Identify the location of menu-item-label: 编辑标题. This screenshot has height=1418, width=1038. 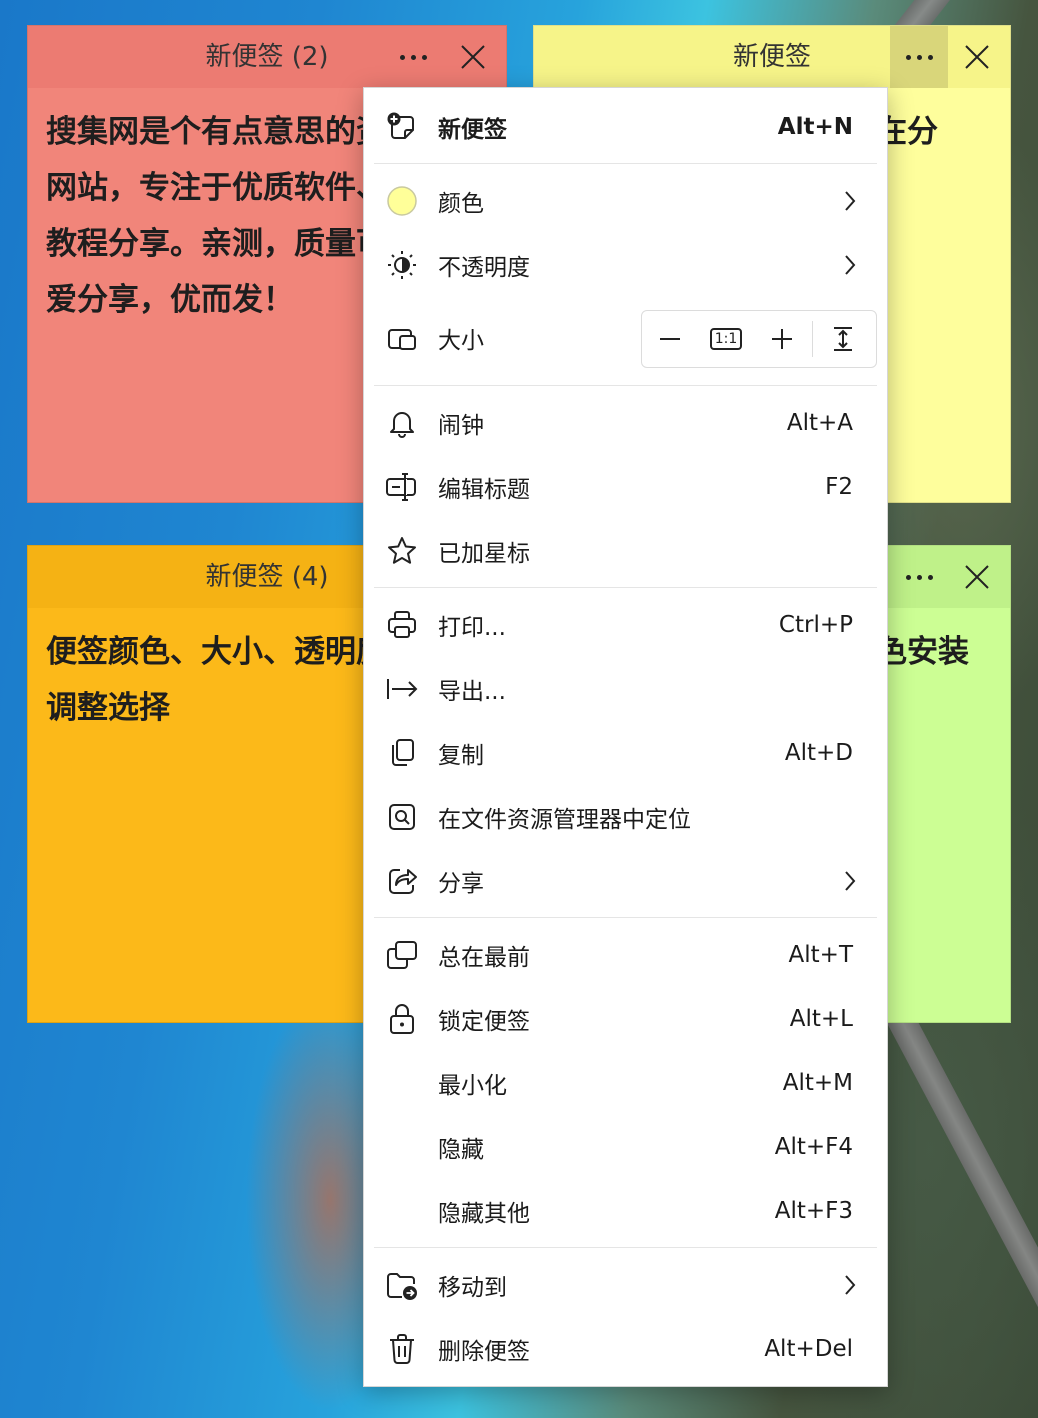
(484, 490).